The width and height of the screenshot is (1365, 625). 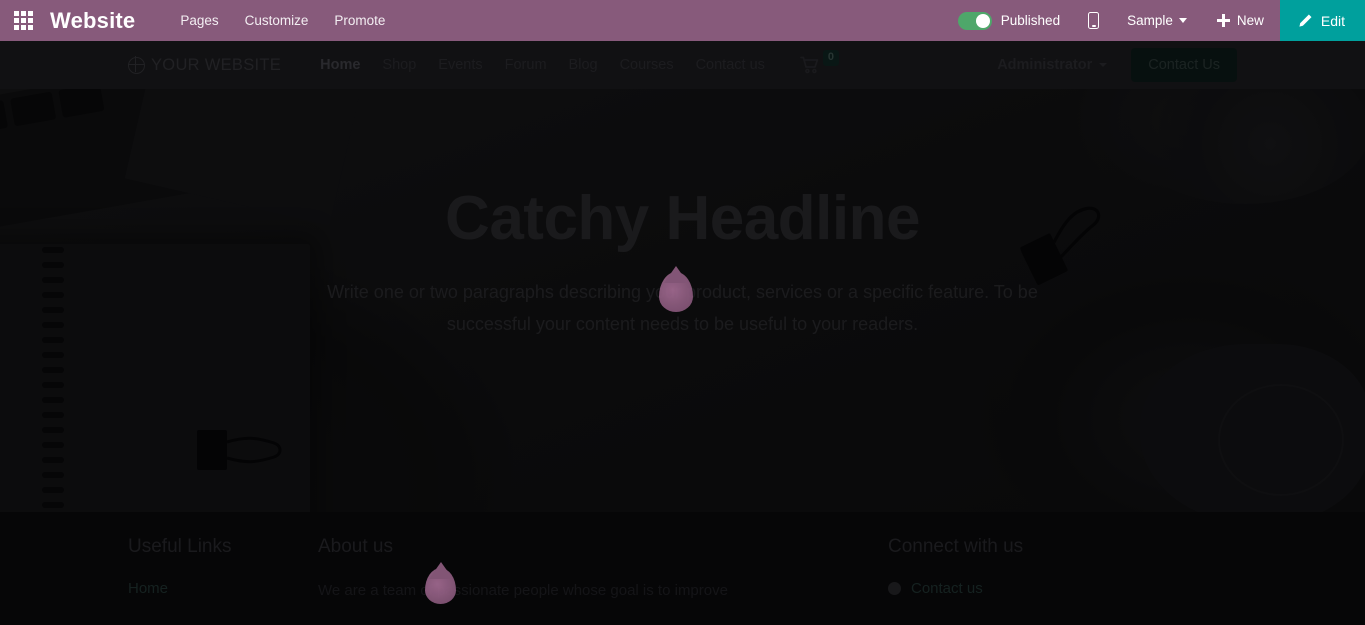 What do you see at coordinates (1030, 20) in the screenshot?
I see `publish-label: Published` at bounding box center [1030, 20].